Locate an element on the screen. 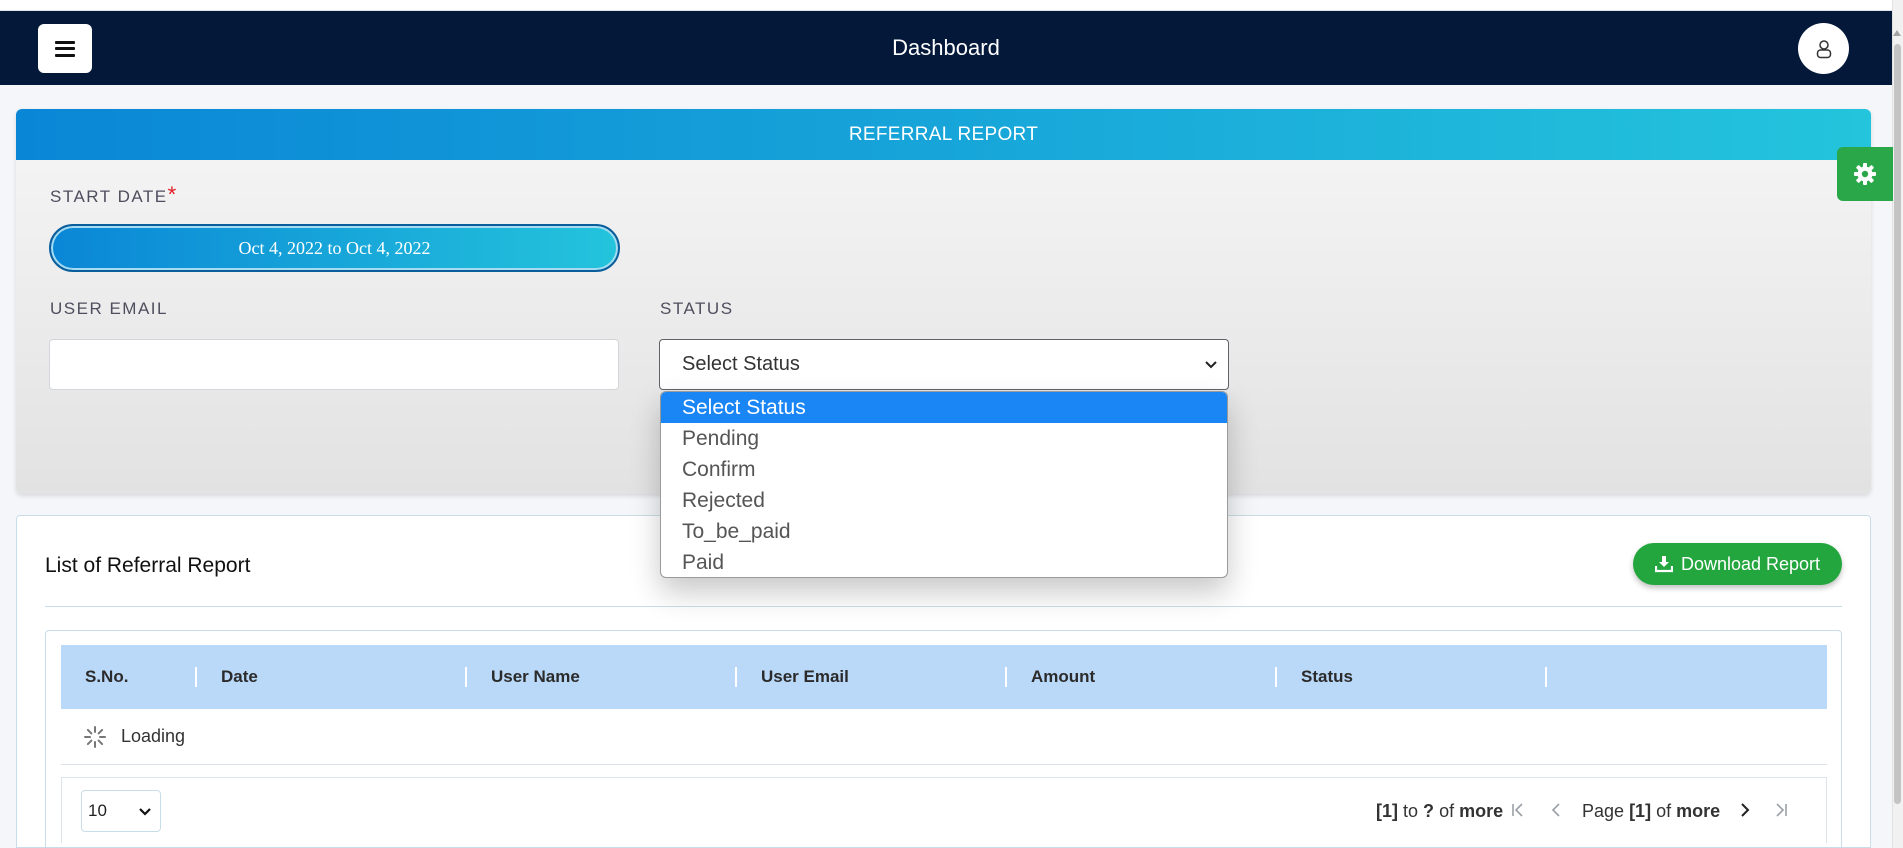 The image size is (1903, 848). settings-button is located at coordinates (1865, 174).